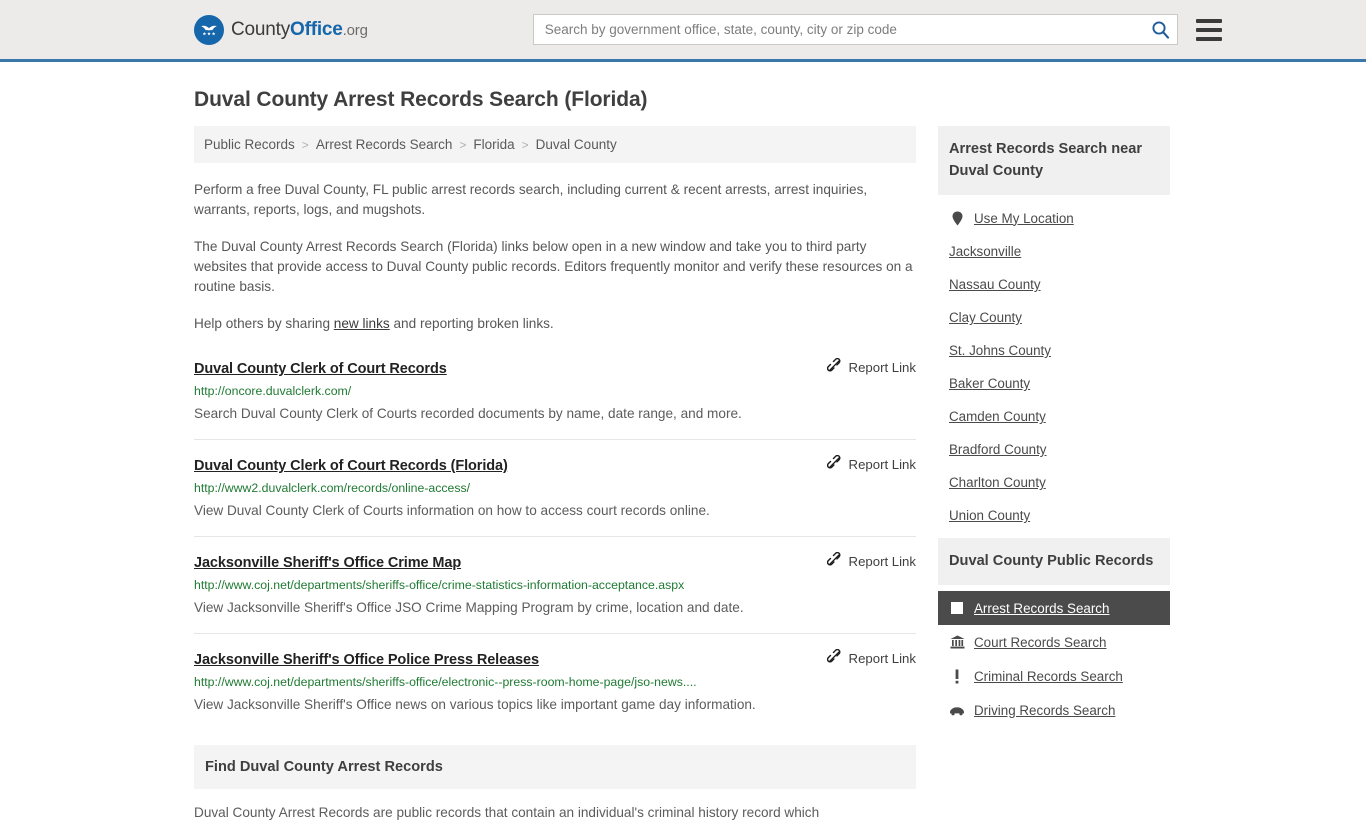 This screenshot has height=823, width=1366. I want to click on brand-part-office: Office, so click(316, 29).